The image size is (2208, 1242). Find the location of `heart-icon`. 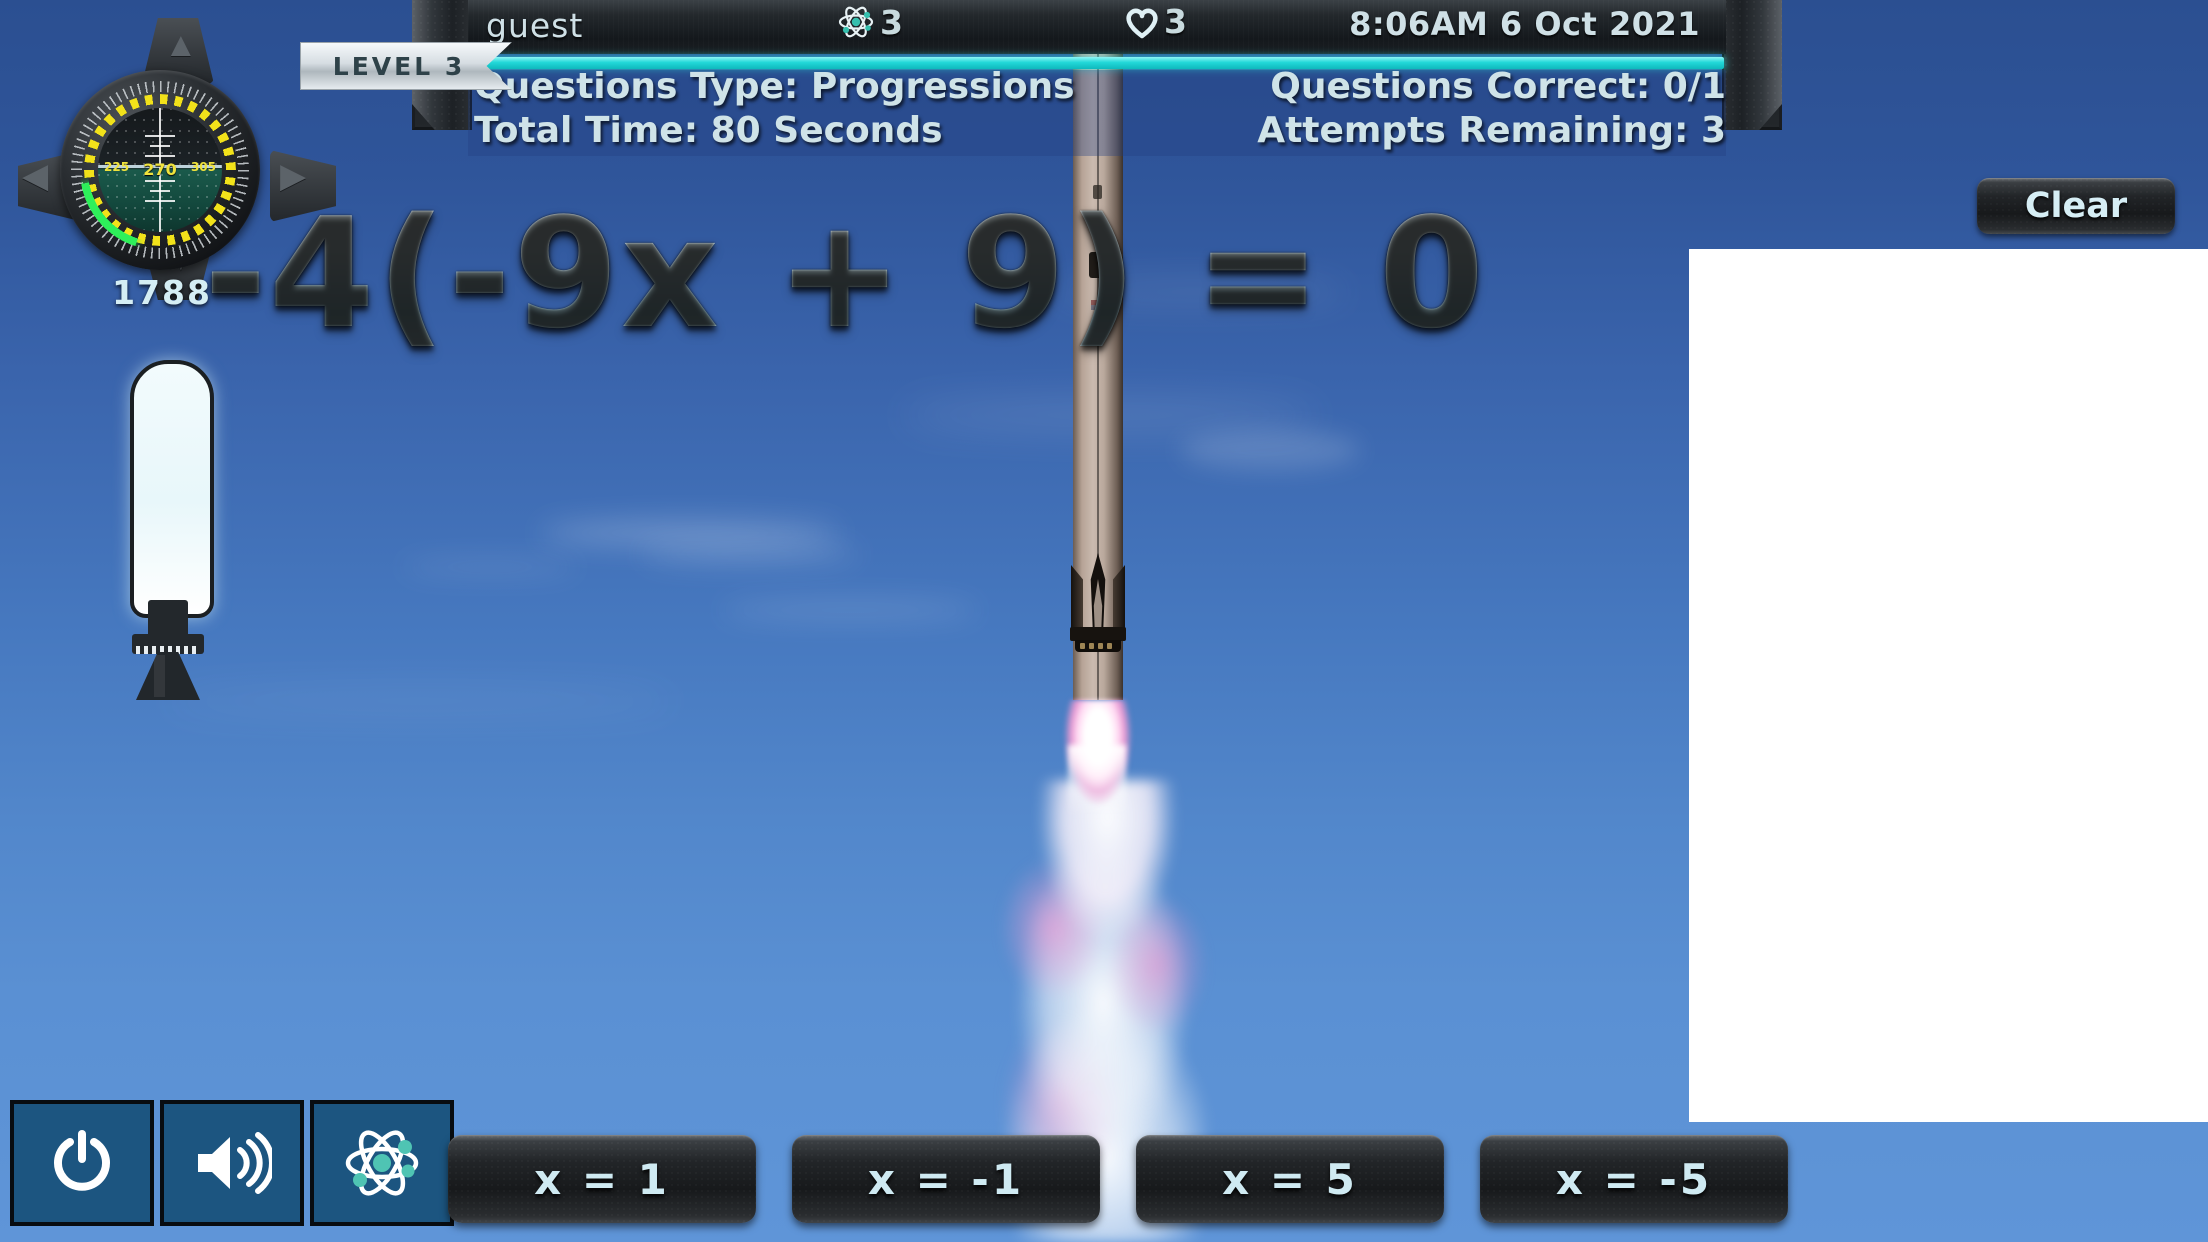

heart-icon is located at coordinates (1142, 23).